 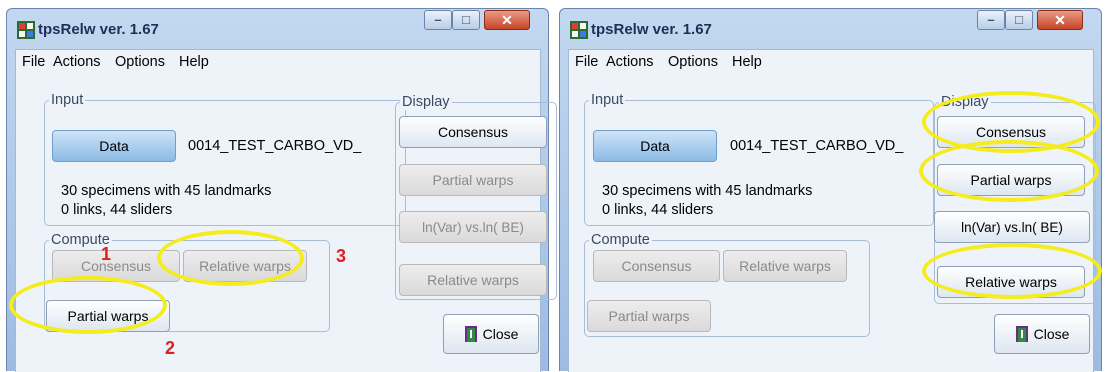 What do you see at coordinates (106, 254) in the screenshot?
I see `step-1-label: 1` at bounding box center [106, 254].